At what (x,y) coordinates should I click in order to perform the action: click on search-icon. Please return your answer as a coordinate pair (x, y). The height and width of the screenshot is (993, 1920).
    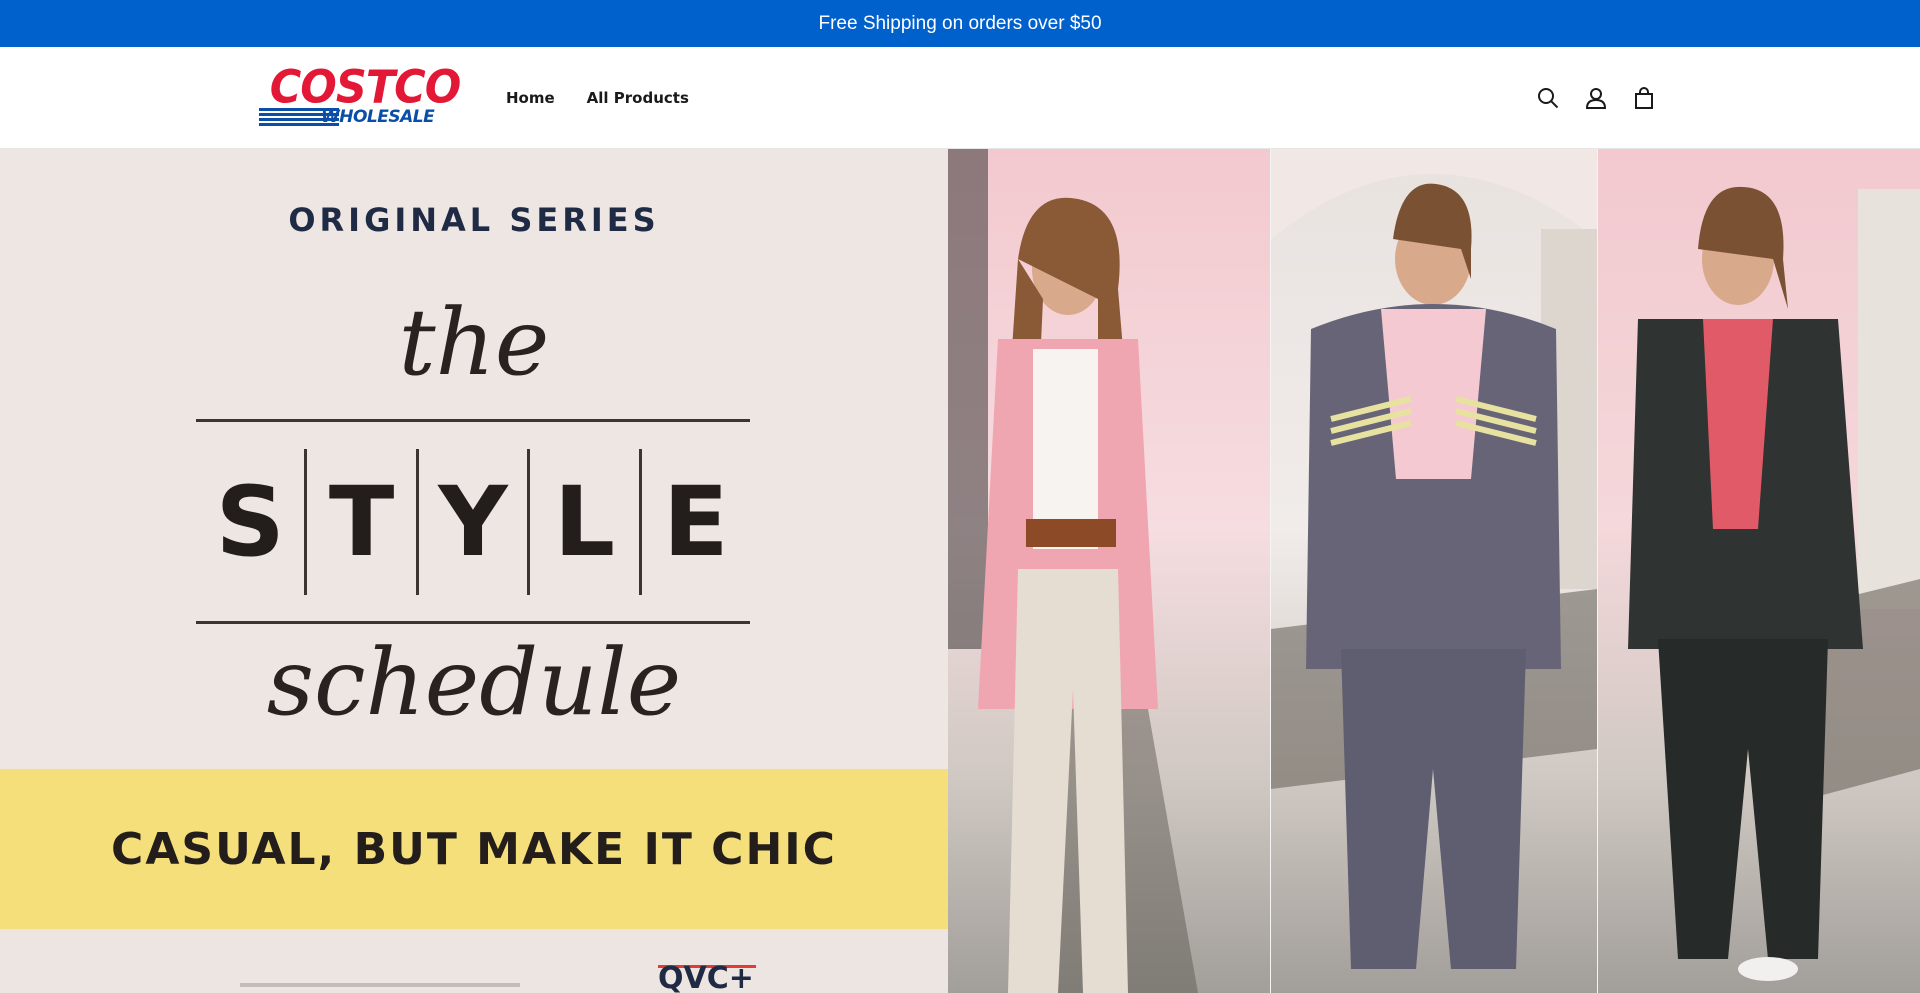
    Looking at the image, I should click on (1548, 98).